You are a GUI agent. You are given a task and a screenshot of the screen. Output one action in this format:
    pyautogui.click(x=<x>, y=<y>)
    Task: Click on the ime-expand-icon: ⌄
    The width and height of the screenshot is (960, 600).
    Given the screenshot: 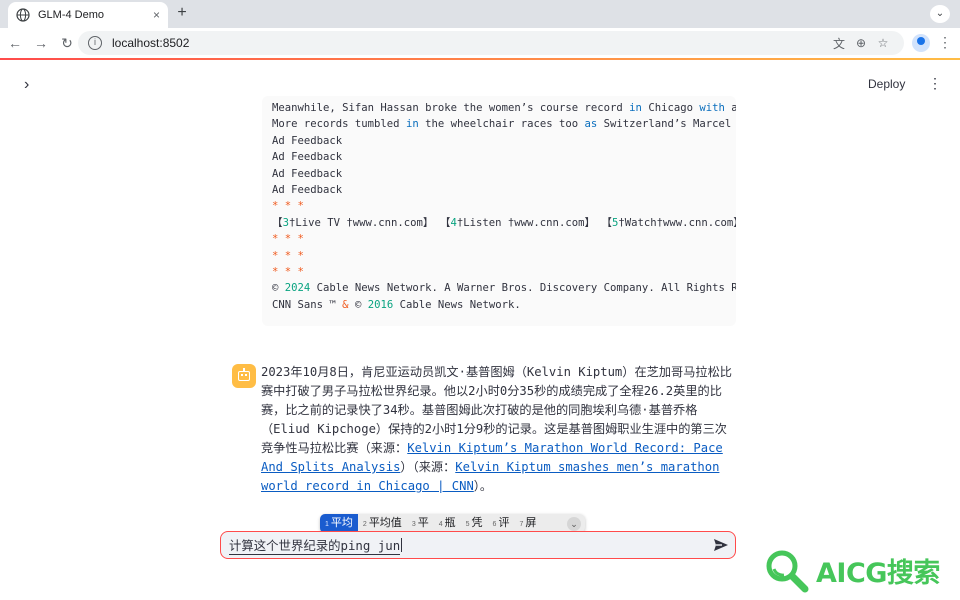 What is the action you would take?
    pyautogui.click(x=574, y=523)
    